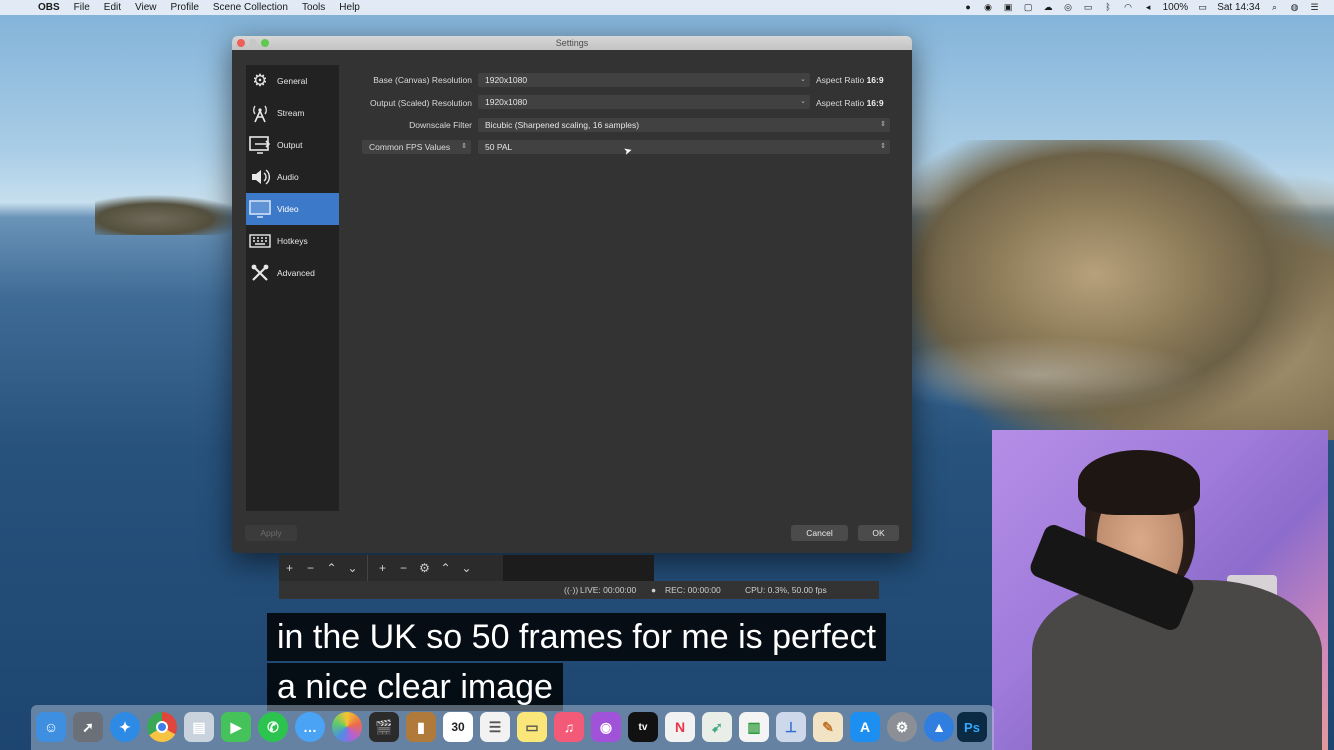 The image size is (1334, 750). I want to click on safari-icon: ✦, so click(125, 727).